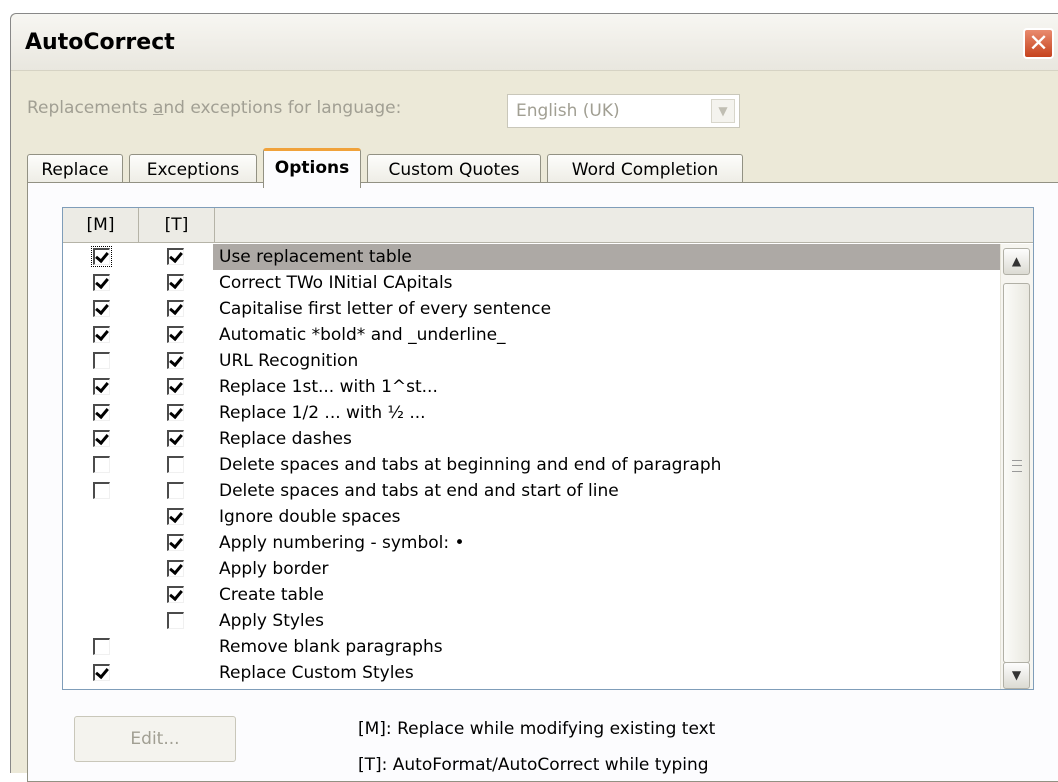 The width and height of the screenshot is (1058, 782). I want to click on close-icon: ✕, so click(1038, 43).